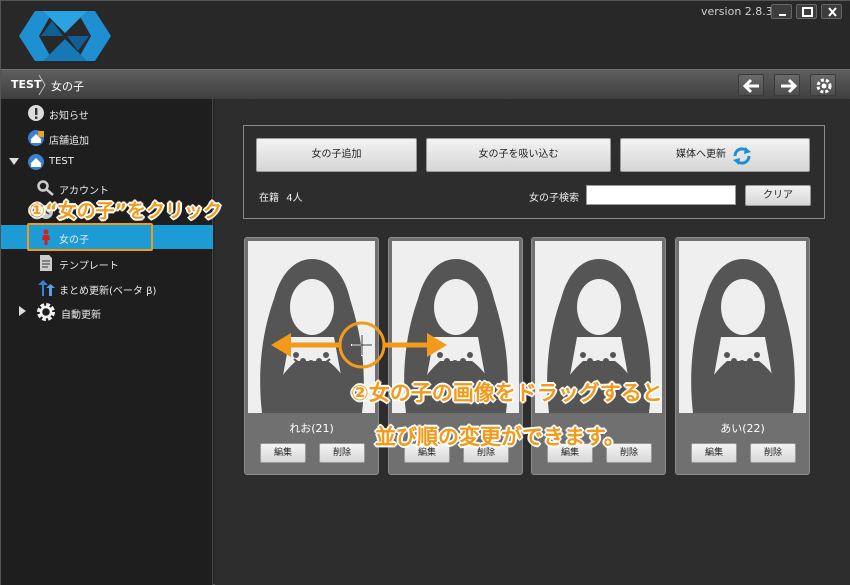  What do you see at coordinates (425, 84) in the screenshot?
I see `breadcrumb: TEST 女の子` at bounding box center [425, 84].